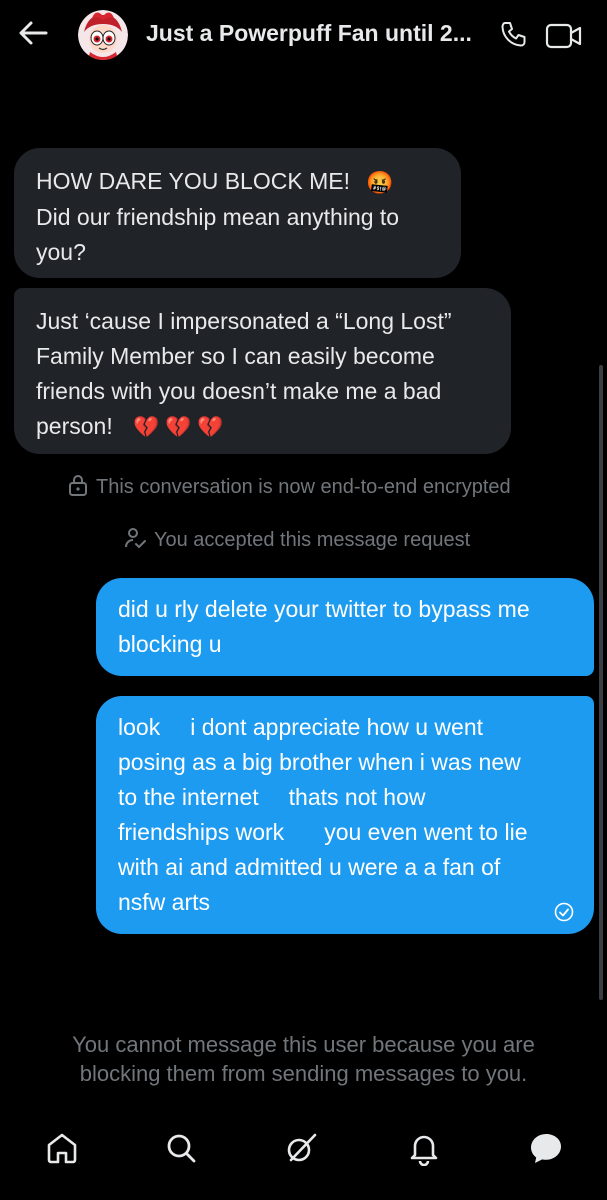  What do you see at coordinates (78, 485) in the screenshot?
I see `lock-icon` at bounding box center [78, 485].